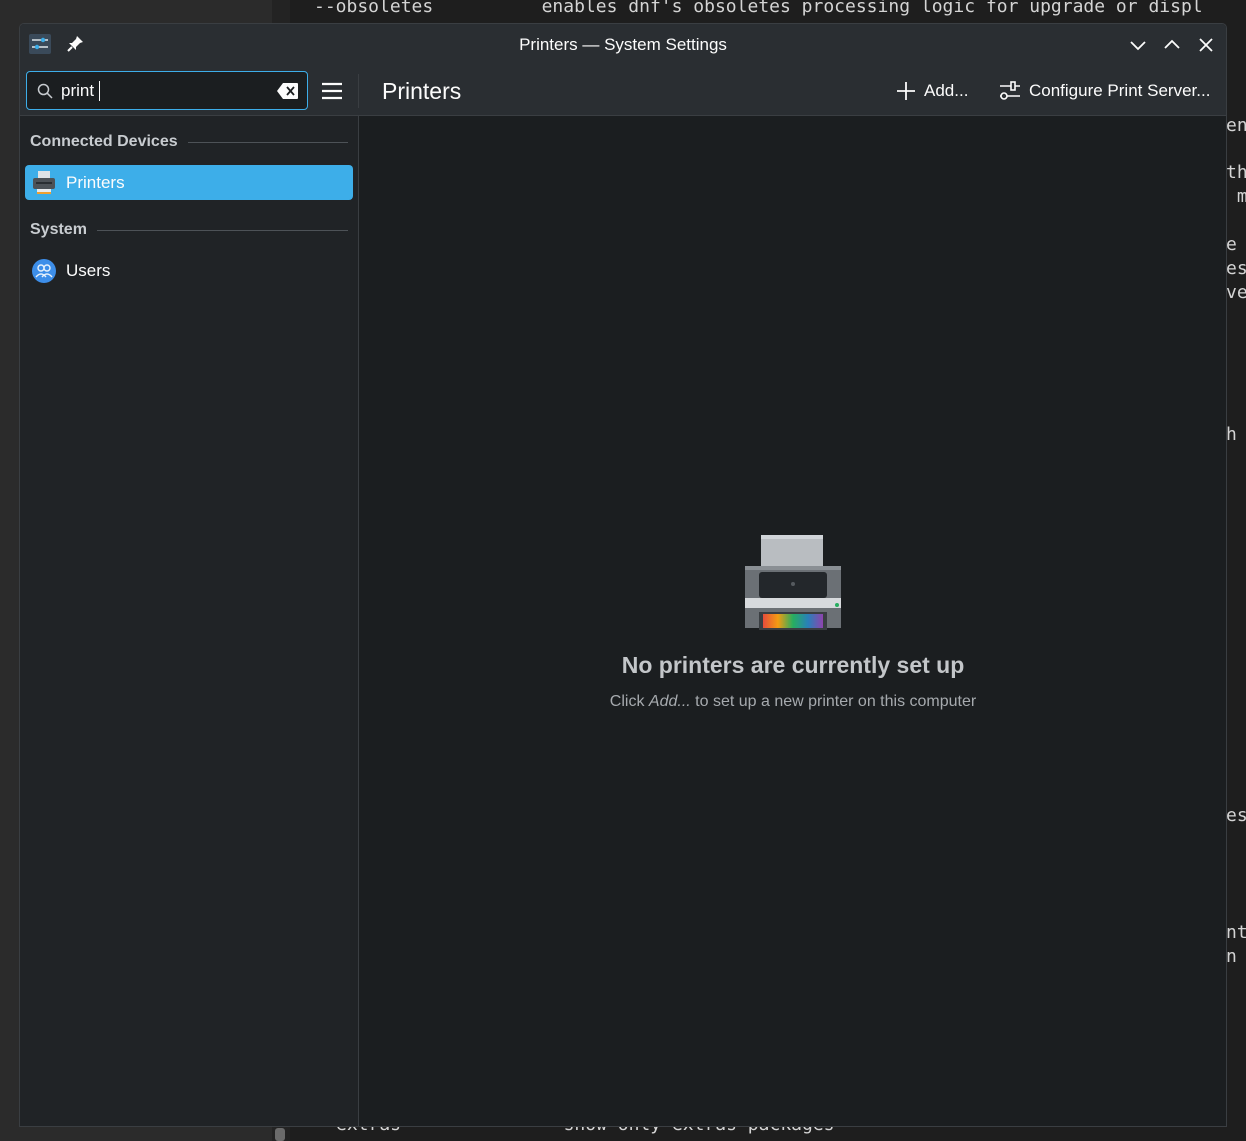  I want to click on page-title: Printers, so click(422, 91).